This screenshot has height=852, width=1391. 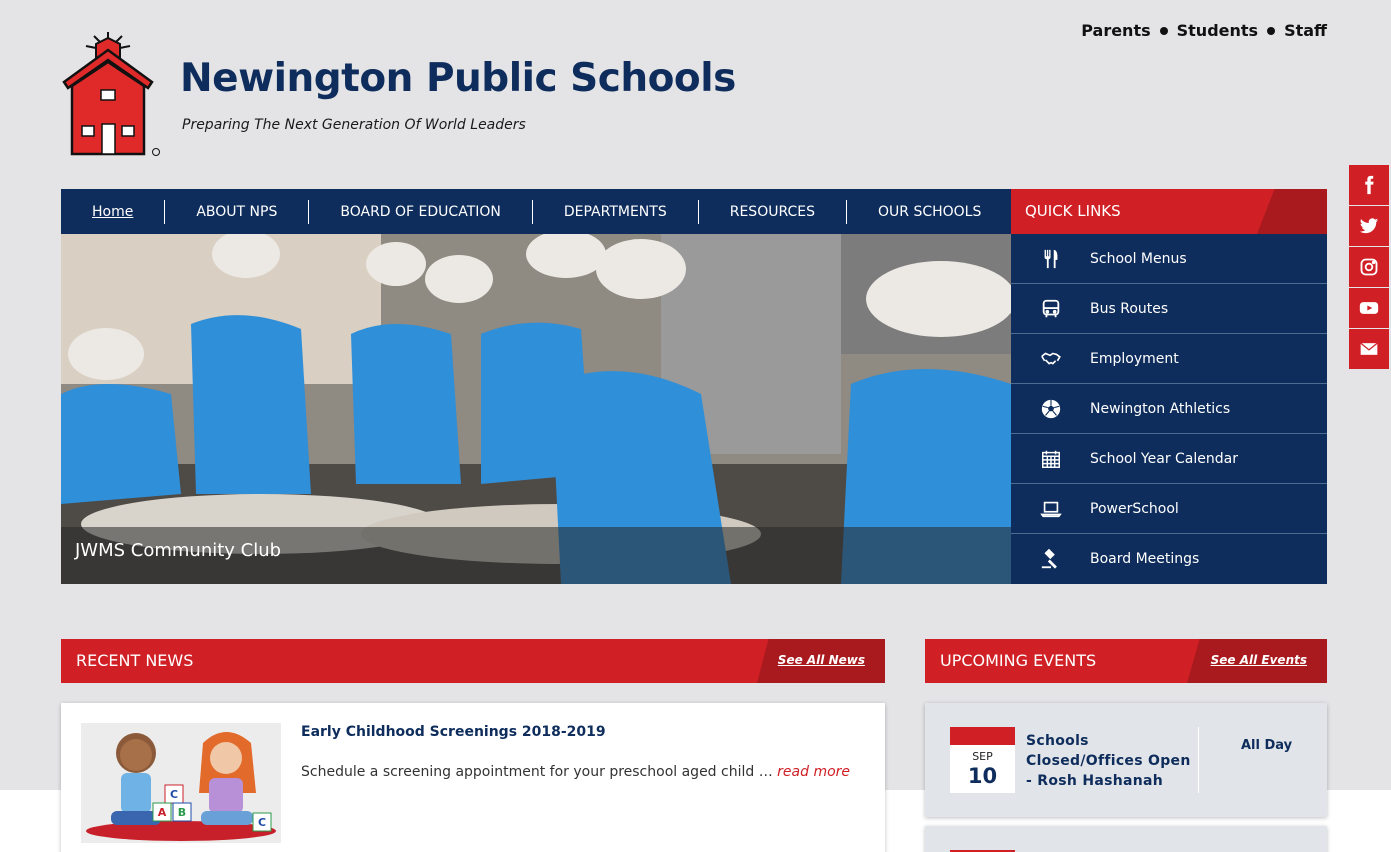 I want to click on quick-links-header: QUICK LINKS, so click(x=1169, y=211).